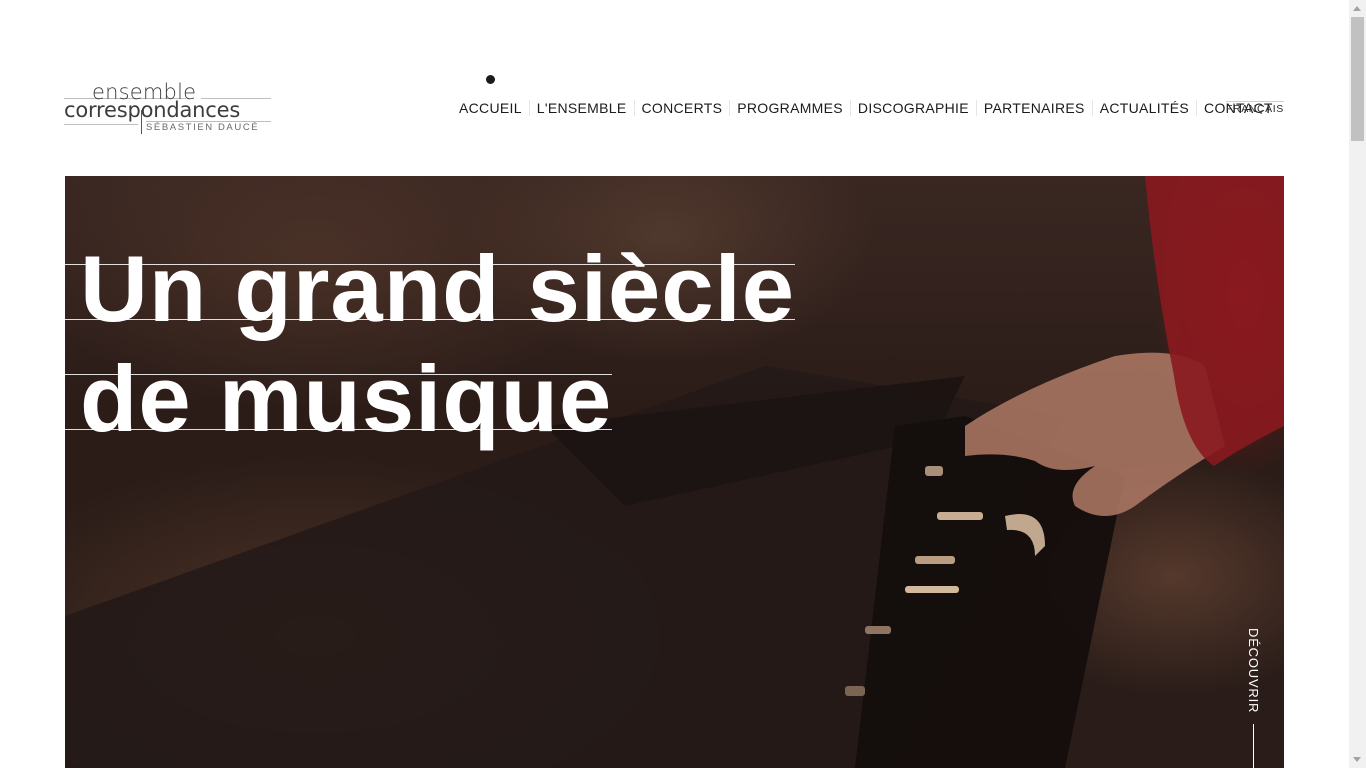 The width and height of the screenshot is (1366, 768). I want to click on nav-item-concerts: CONCERTS, so click(683, 108).